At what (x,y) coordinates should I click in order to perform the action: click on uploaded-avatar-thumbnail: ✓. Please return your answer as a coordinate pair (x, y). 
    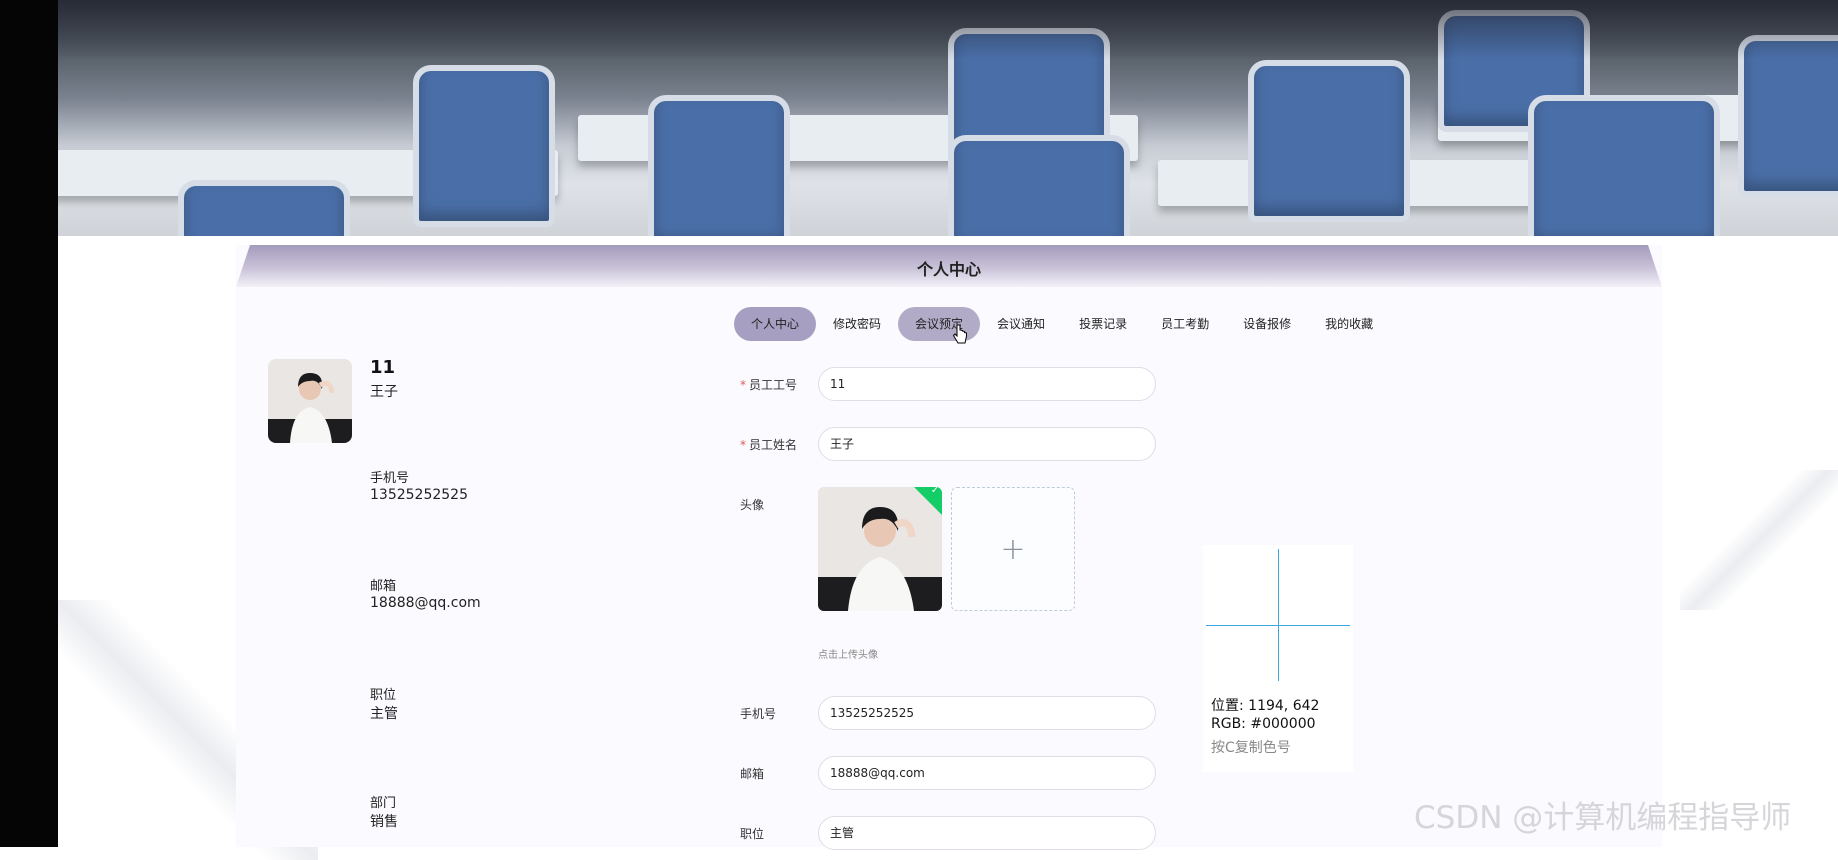
    Looking at the image, I should click on (880, 549).